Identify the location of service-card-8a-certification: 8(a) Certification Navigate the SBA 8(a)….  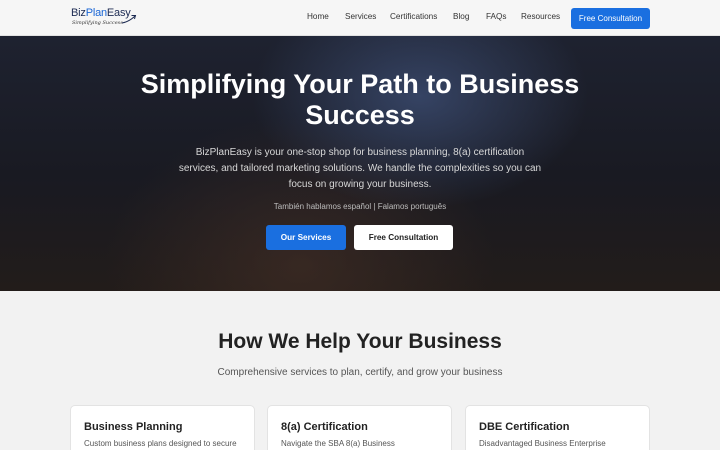
(359, 427).